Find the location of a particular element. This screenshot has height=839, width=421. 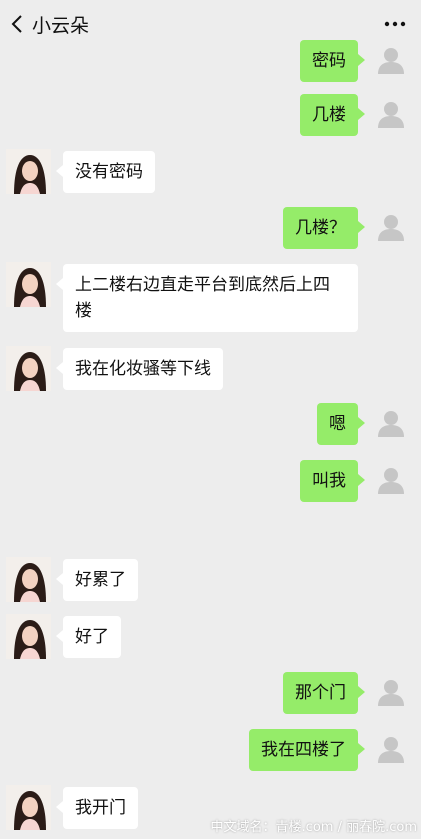

back-button is located at coordinates (17, 24).